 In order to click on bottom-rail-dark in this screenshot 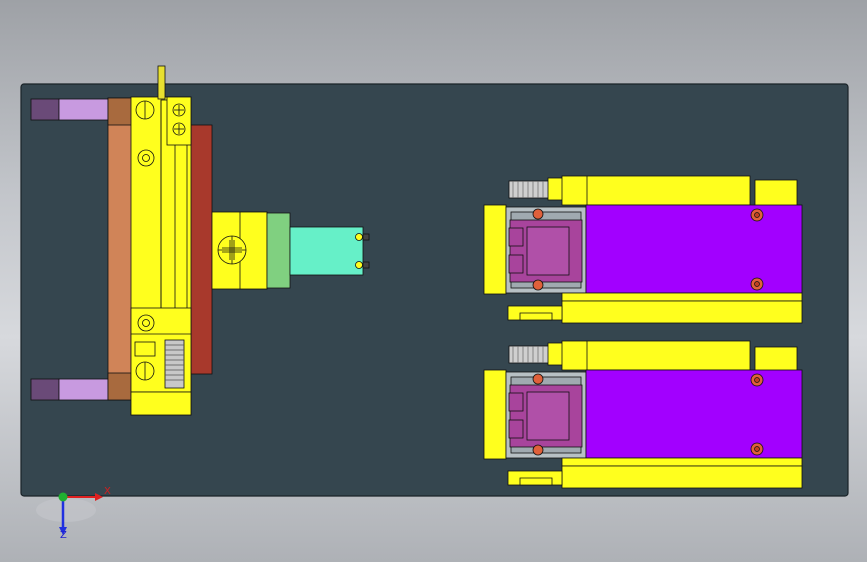, I will do `click(45, 389)`.